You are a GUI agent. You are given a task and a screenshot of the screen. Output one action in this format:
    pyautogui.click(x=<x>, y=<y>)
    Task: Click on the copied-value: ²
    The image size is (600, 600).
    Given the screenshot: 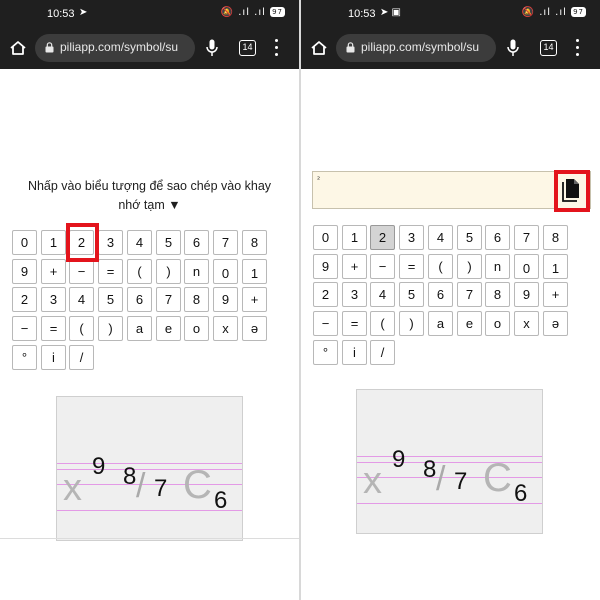 What is the action you would take?
    pyautogui.click(x=319, y=179)
    